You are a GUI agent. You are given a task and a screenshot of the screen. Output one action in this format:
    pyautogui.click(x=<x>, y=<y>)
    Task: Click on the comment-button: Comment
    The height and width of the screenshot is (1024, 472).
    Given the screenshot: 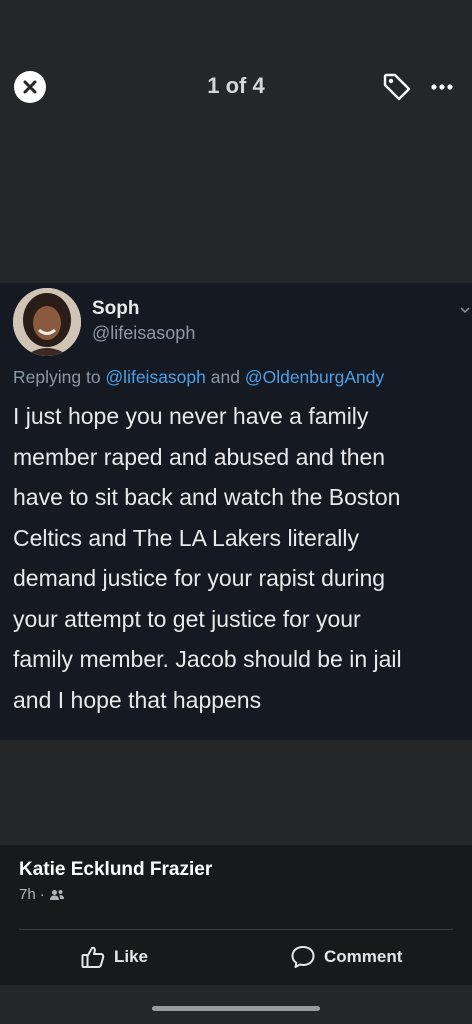 What is the action you would take?
    pyautogui.click(x=346, y=957)
    